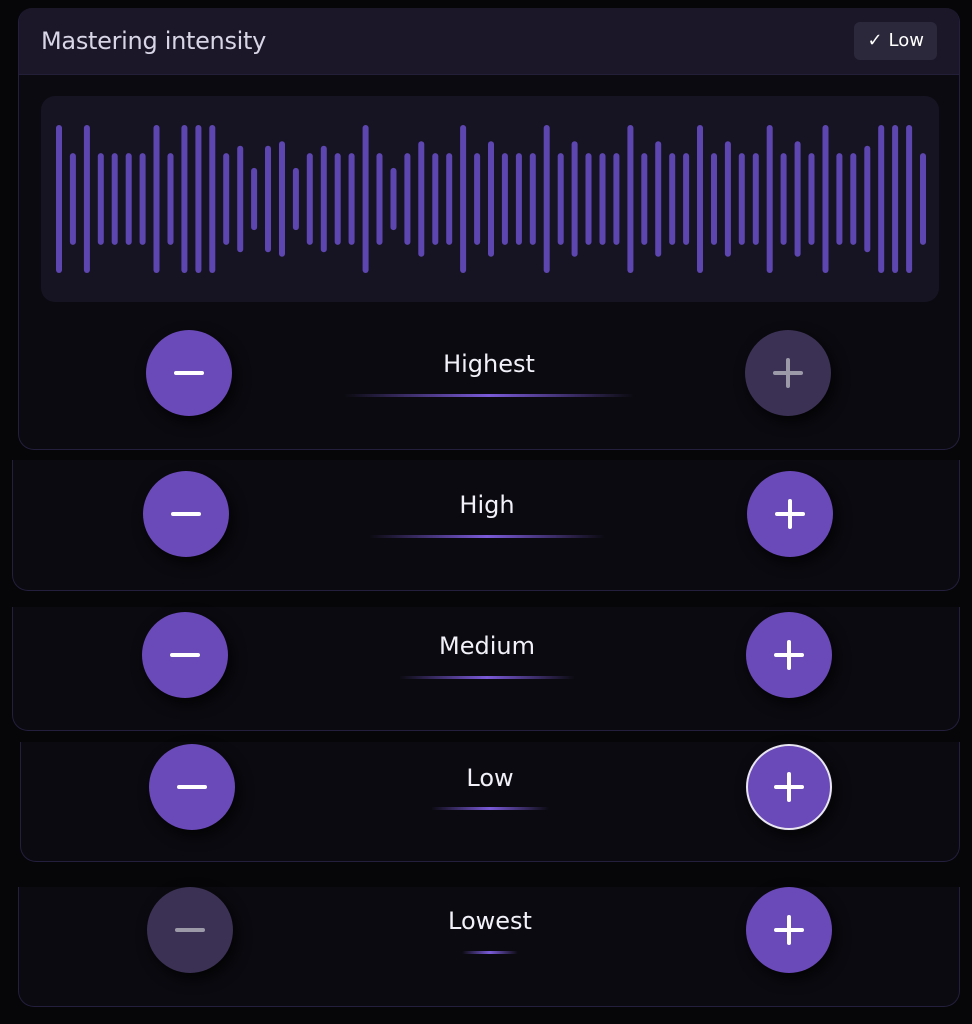 This screenshot has height=1024, width=972. Describe the element at coordinates (487, 505) in the screenshot. I see `level-label-high: High` at that location.